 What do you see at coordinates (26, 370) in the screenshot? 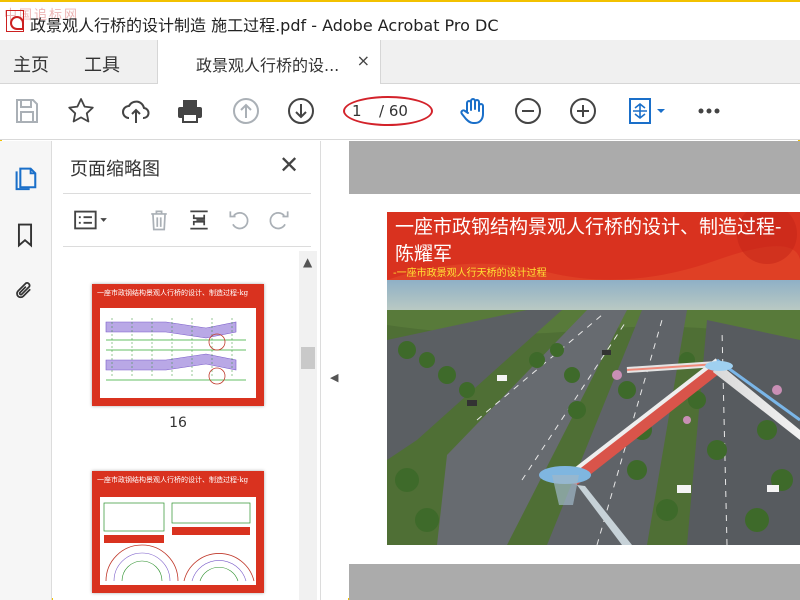
I see `left-navigation-rail` at bounding box center [26, 370].